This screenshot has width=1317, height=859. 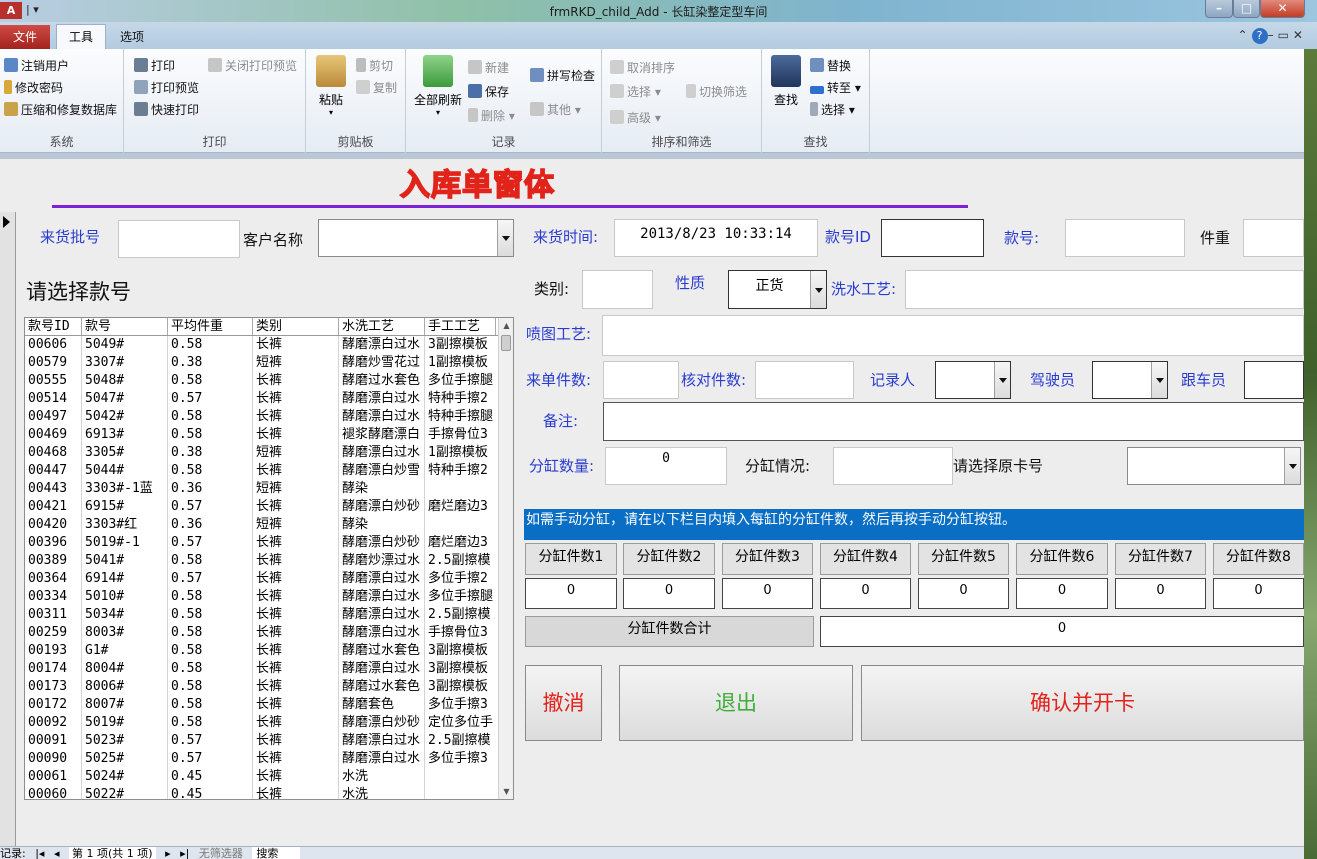 What do you see at coordinates (269, 579) in the screenshot?
I see `list-row: 00364 6914# 0.57 长裤 酵磨漂白过水 多位手擦2` at bounding box center [269, 579].